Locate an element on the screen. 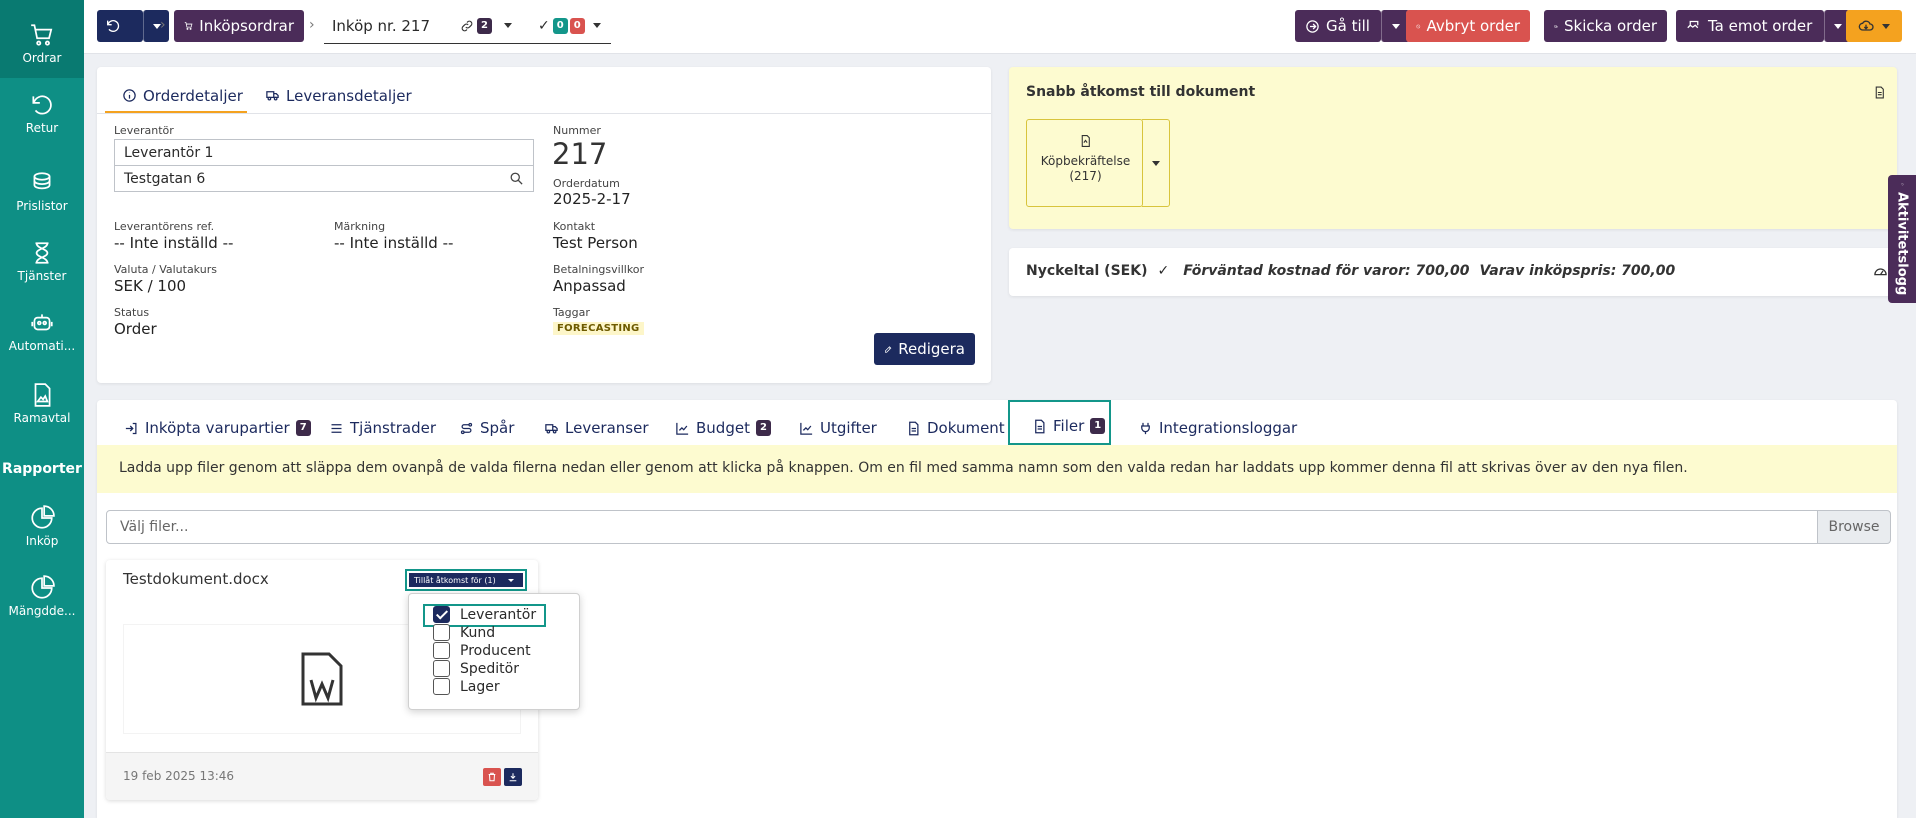 This screenshot has height=818, width=1916. activity-log-toggle: Aktivitetslogg is located at coordinates (1902, 239).